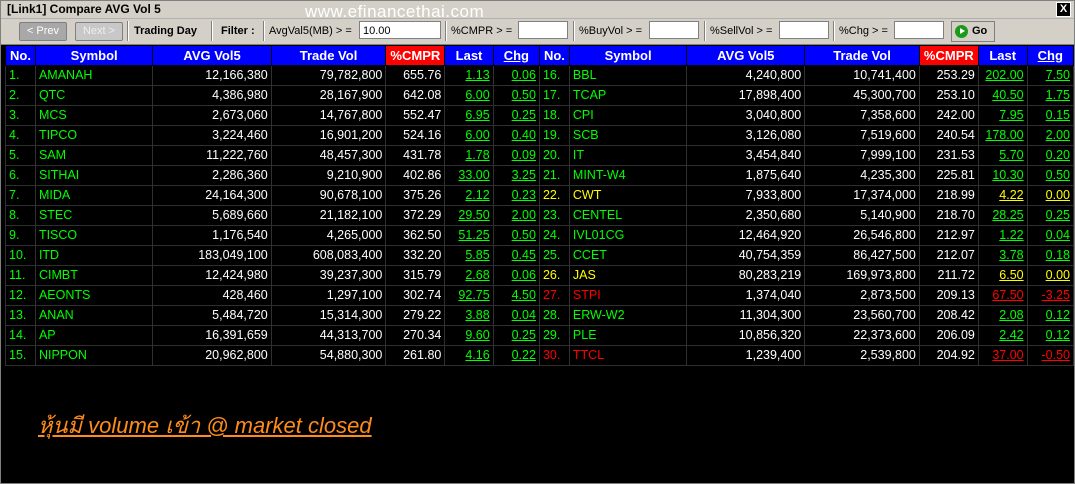 Image resolution: width=1075 pixels, height=484 pixels. What do you see at coordinates (516, 295) in the screenshot?
I see `change-link: 4.50` at bounding box center [516, 295].